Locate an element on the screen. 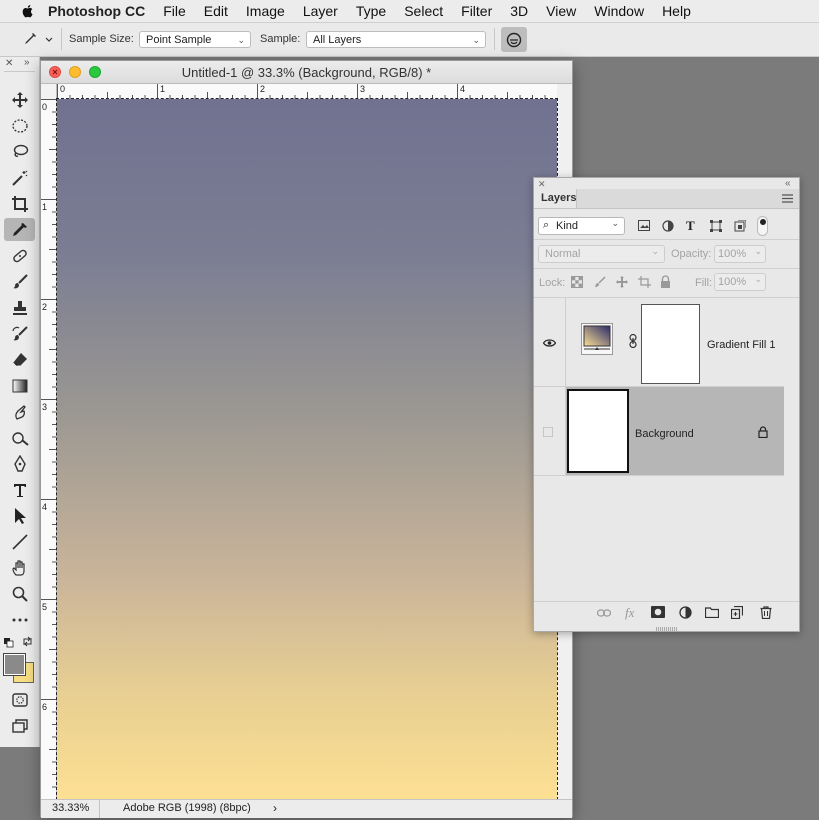 This screenshot has width=819, height=820. apple-icon is located at coordinates (28, 11).